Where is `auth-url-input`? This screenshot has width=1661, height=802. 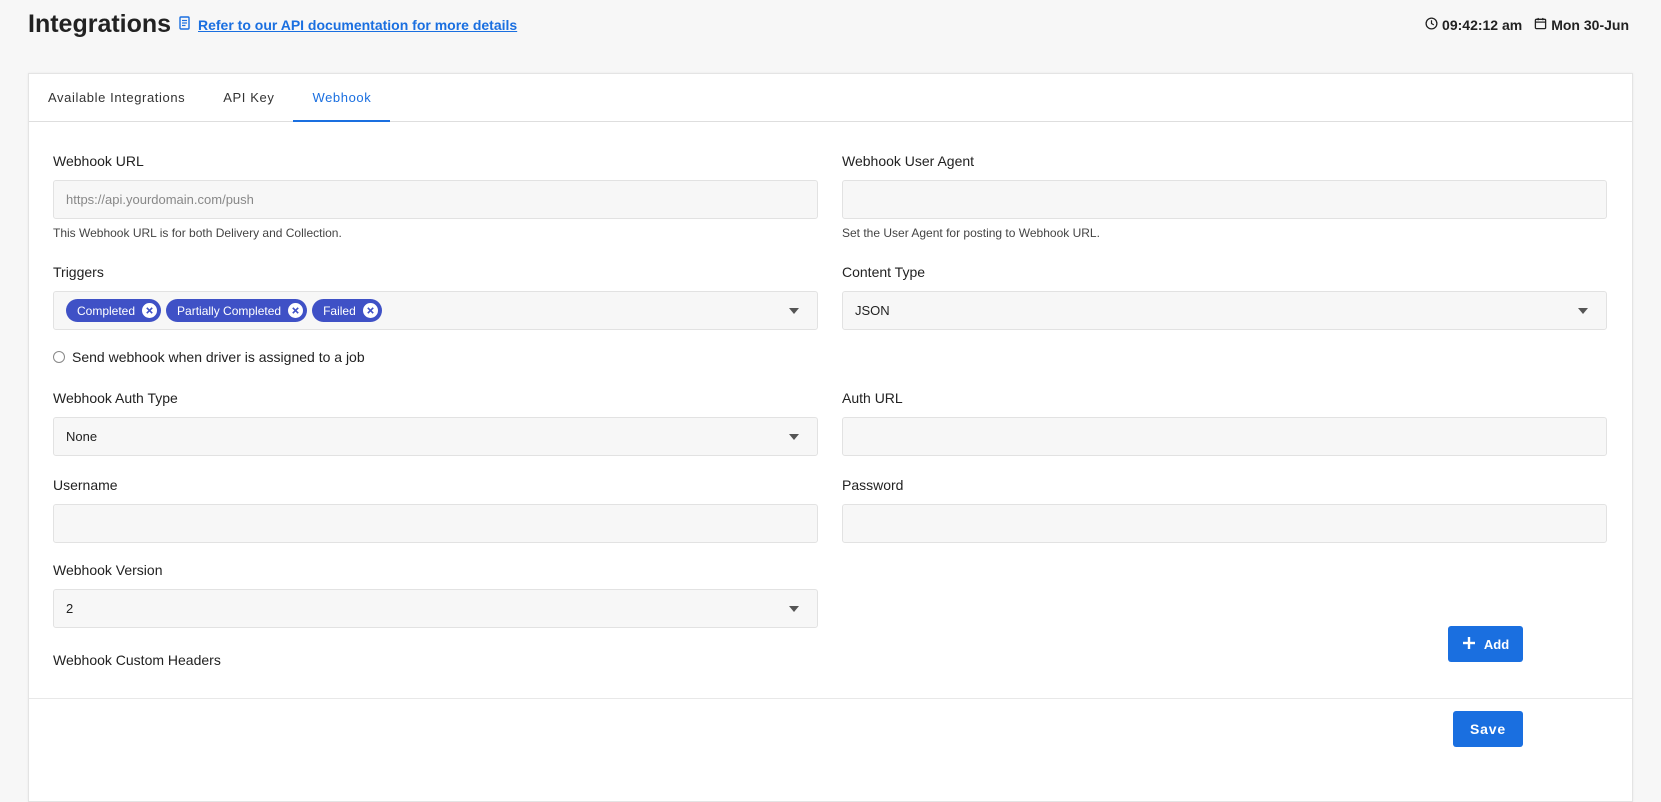
auth-url-input is located at coordinates (1224, 436).